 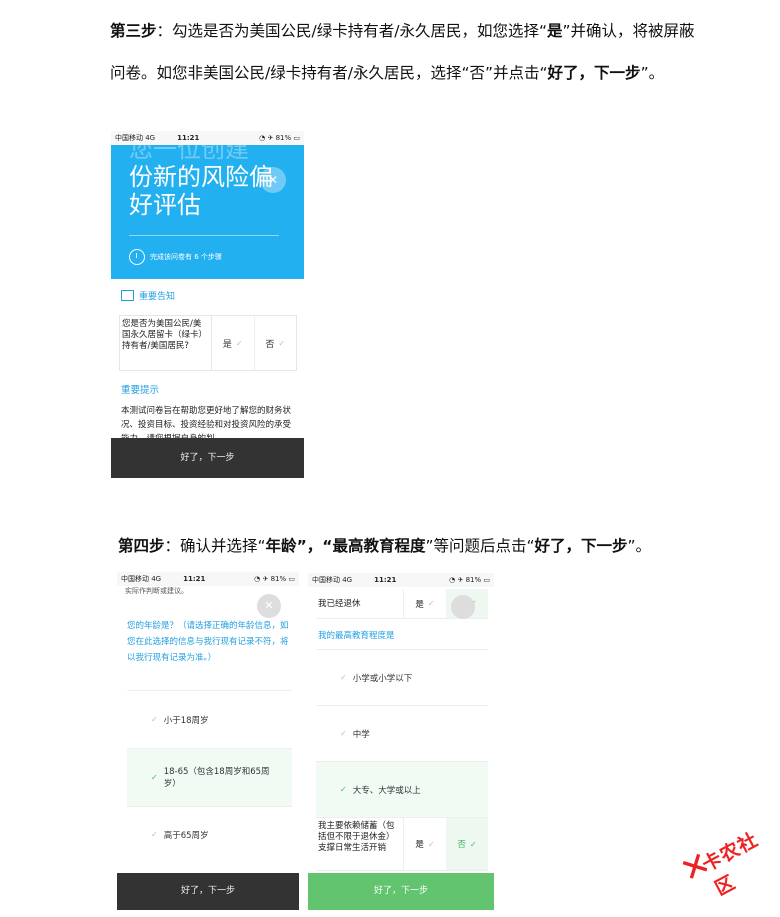 What do you see at coordinates (639, 546) in the screenshot?
I see `step4-text-d: ”。` at bounding box center [639, 546].